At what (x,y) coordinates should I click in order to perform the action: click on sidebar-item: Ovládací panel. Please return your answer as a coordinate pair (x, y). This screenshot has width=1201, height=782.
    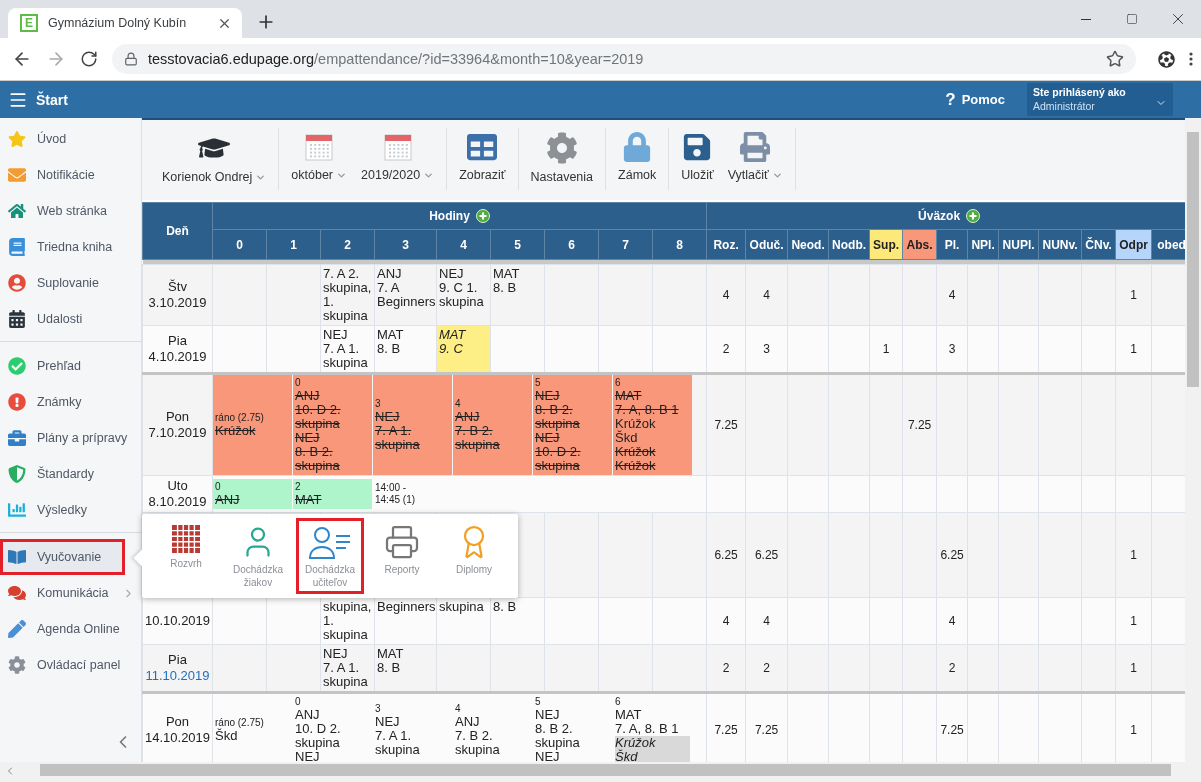
    Looking at the image, I should click on (70, 665).